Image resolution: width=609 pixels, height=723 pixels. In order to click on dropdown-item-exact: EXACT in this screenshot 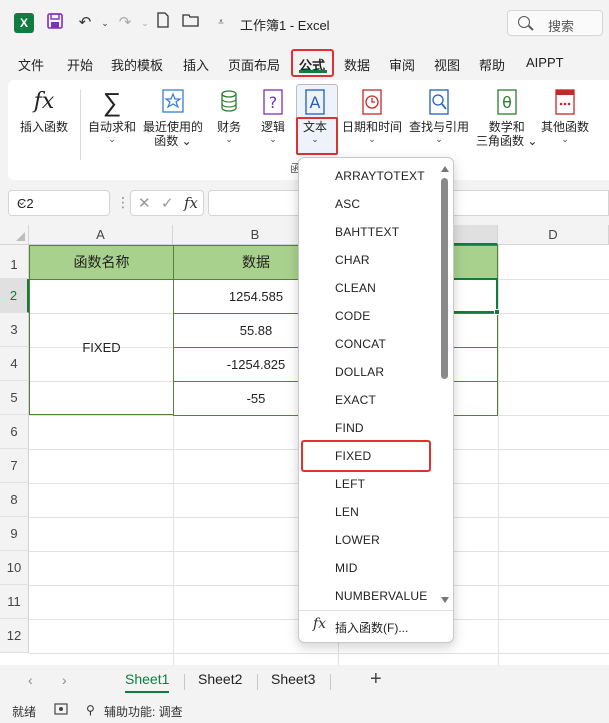, I will do `click(355, 400)`.